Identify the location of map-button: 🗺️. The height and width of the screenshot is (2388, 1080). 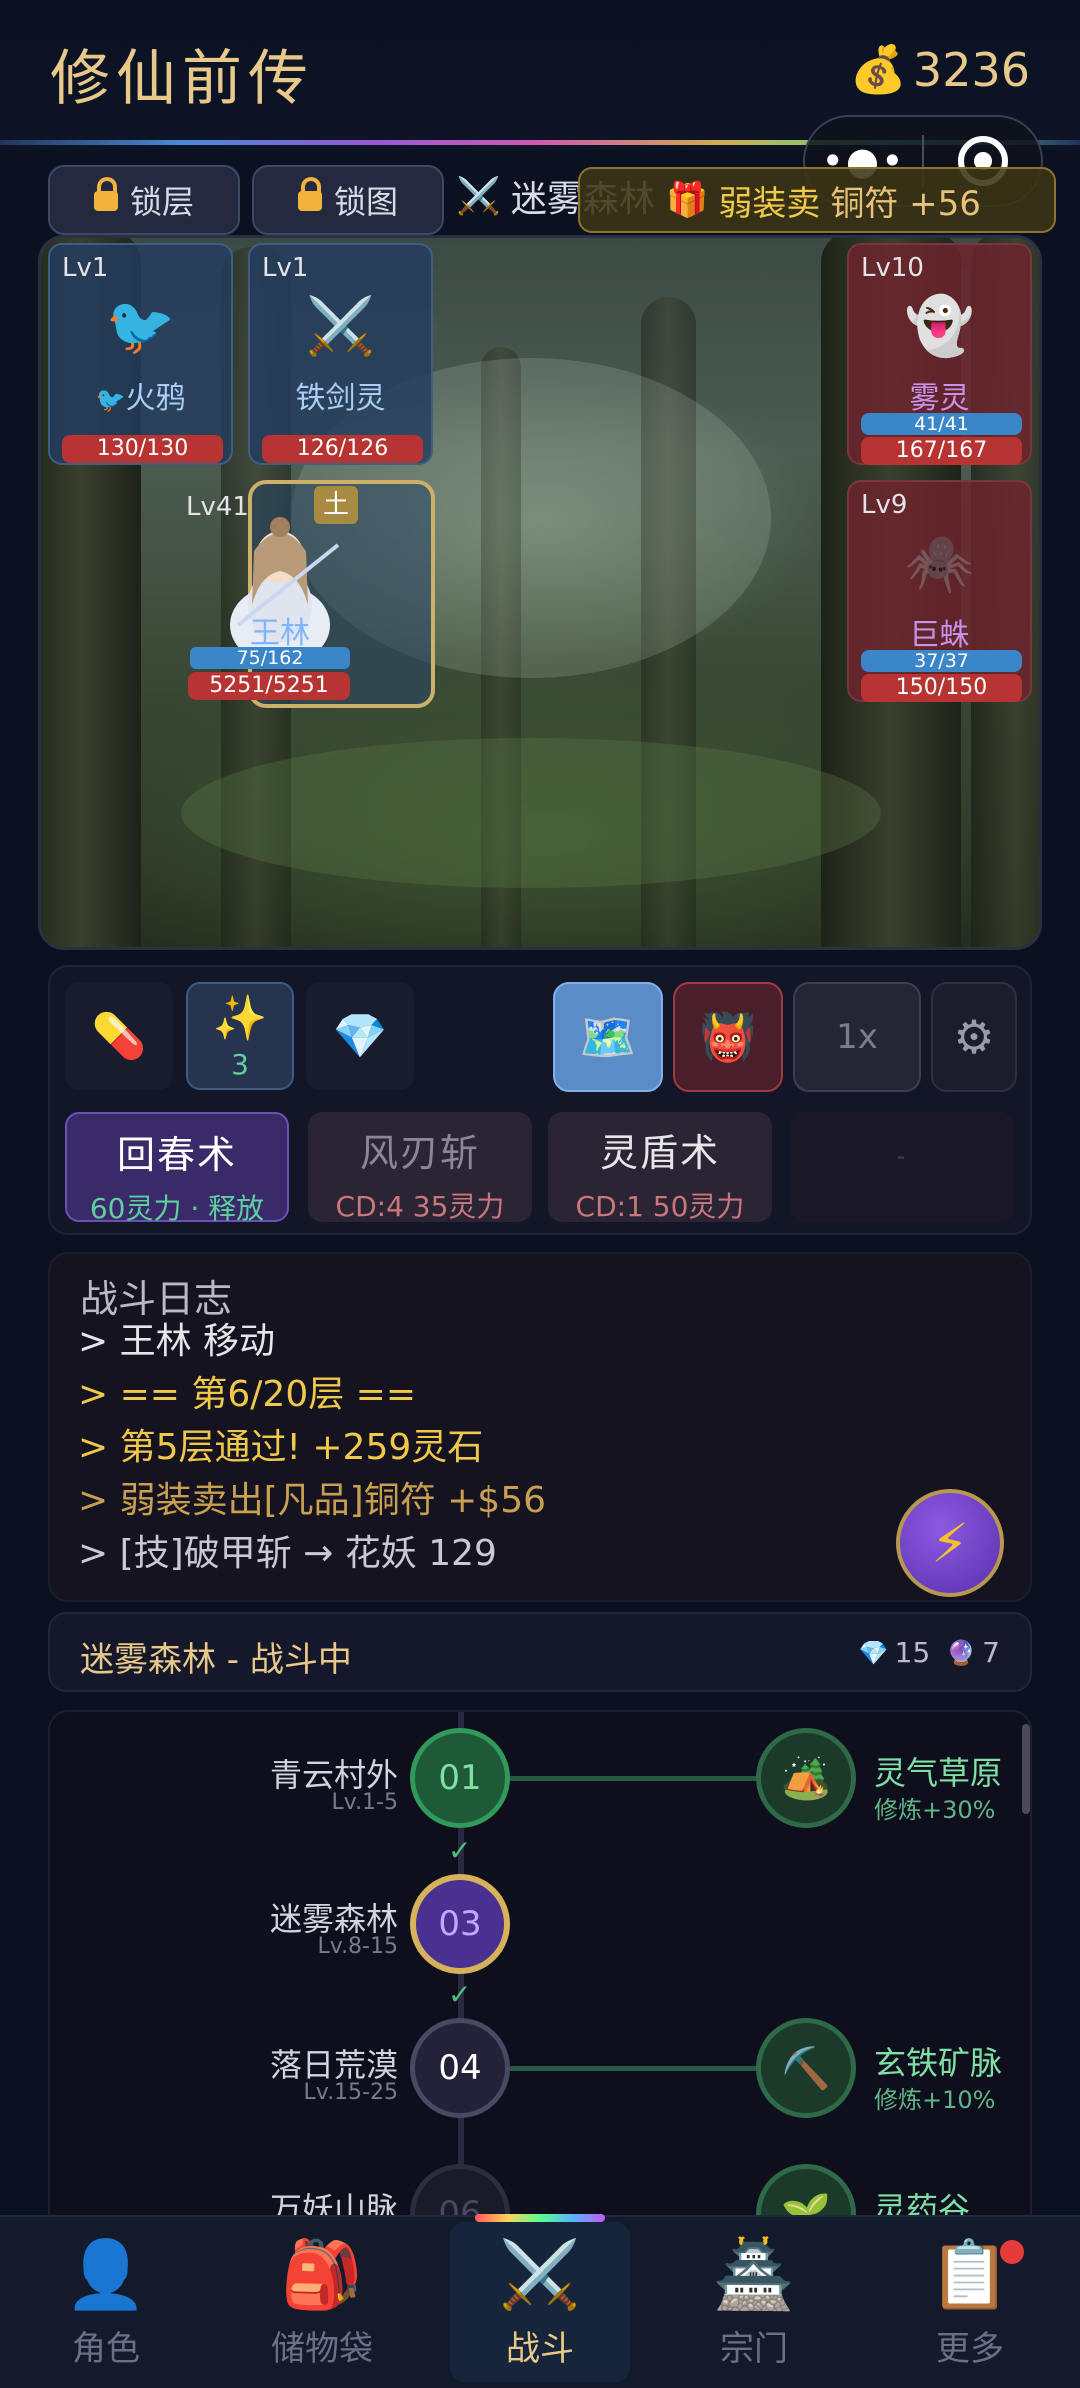
(608, 1037).